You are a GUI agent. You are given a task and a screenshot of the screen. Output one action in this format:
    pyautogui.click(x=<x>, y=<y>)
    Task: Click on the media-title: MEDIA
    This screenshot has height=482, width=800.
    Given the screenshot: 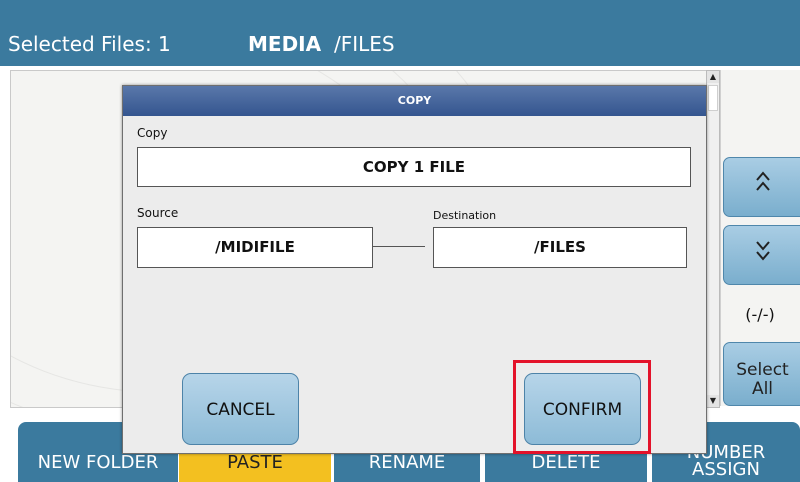 What is the action you would take?
    pyautogui.click(x=285, y=44)
    